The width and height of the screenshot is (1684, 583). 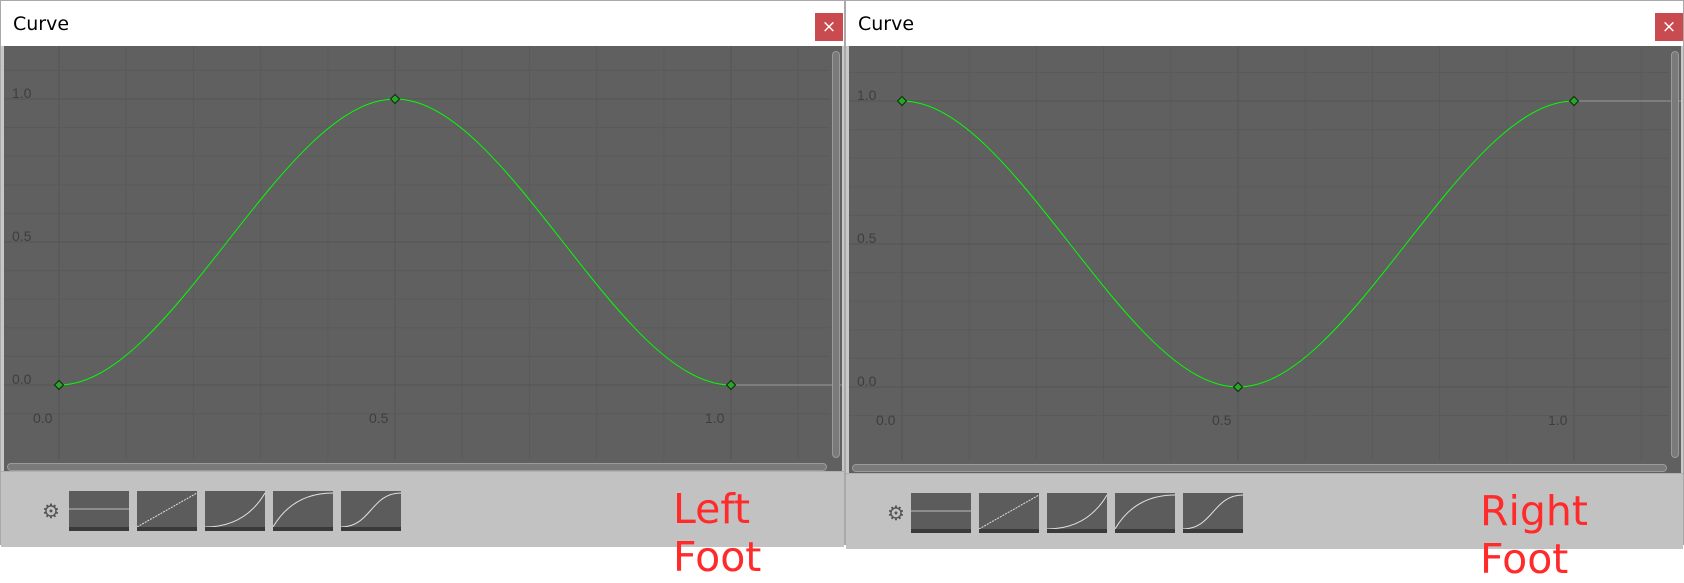 What do you see at coordinates (422, 526) in the screenshot?
I see `preset-toolbar: ⚙ Left Foot` at bounding box center [422, 526].